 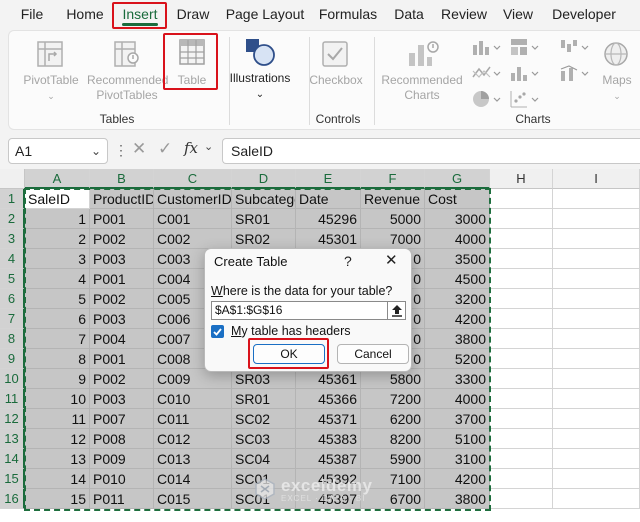 What do you see at coordinates (596, 399) in the screenshot?
I see `cell-i11` at bounding box center [596, 399].